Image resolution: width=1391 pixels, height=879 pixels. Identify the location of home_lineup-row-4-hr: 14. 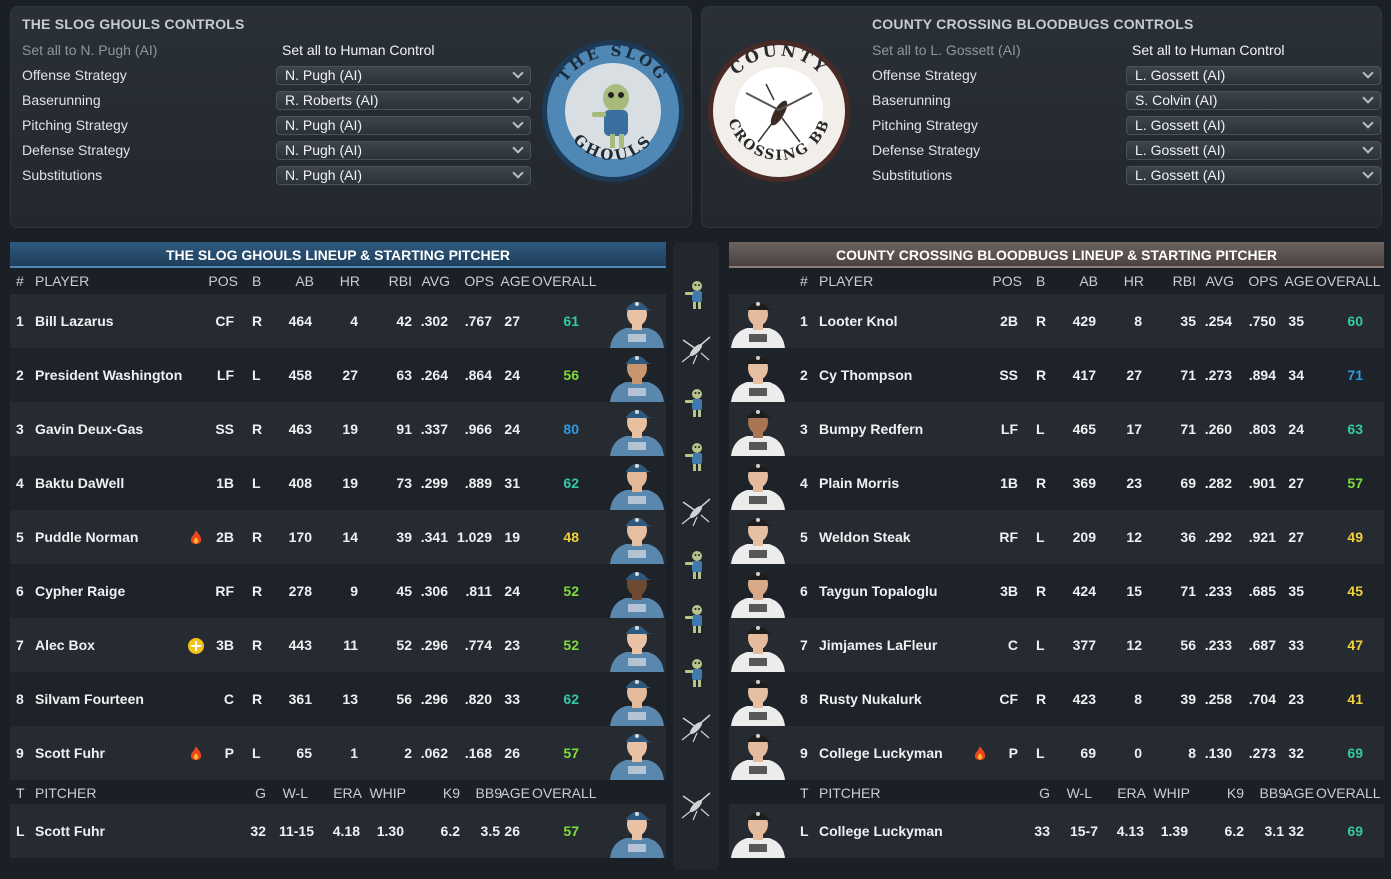
(350, 537).